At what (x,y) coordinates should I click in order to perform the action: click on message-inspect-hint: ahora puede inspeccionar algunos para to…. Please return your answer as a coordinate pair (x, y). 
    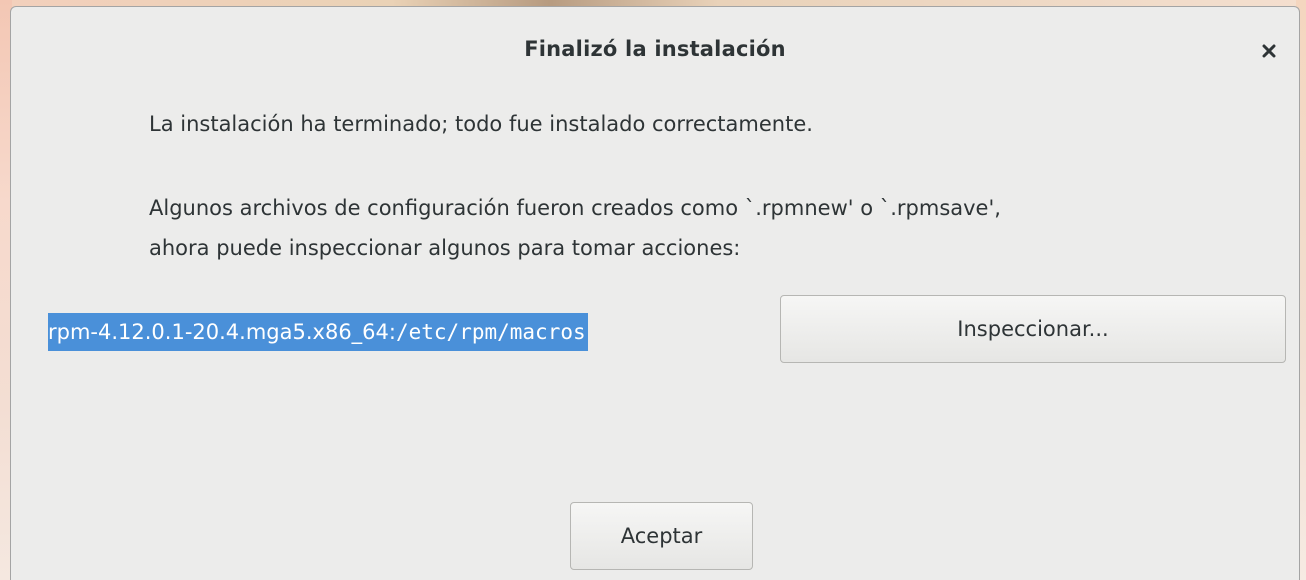
    Looking at the image, I should click on (445, 248).